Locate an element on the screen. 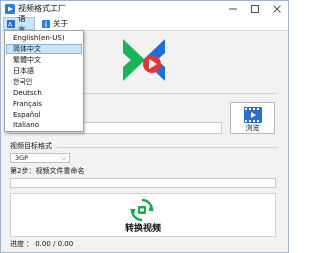  close-icon is located at coordinates (277, 9).